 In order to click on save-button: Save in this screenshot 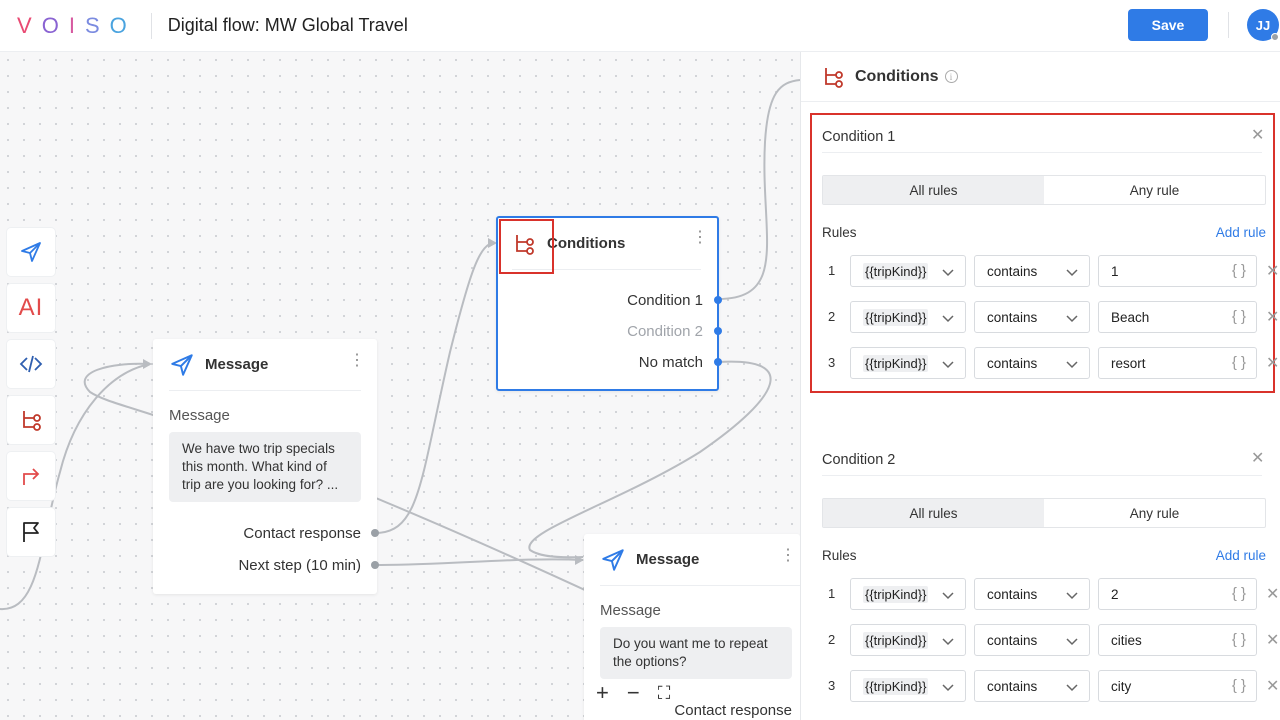, I will do `click(1168, 25)`.